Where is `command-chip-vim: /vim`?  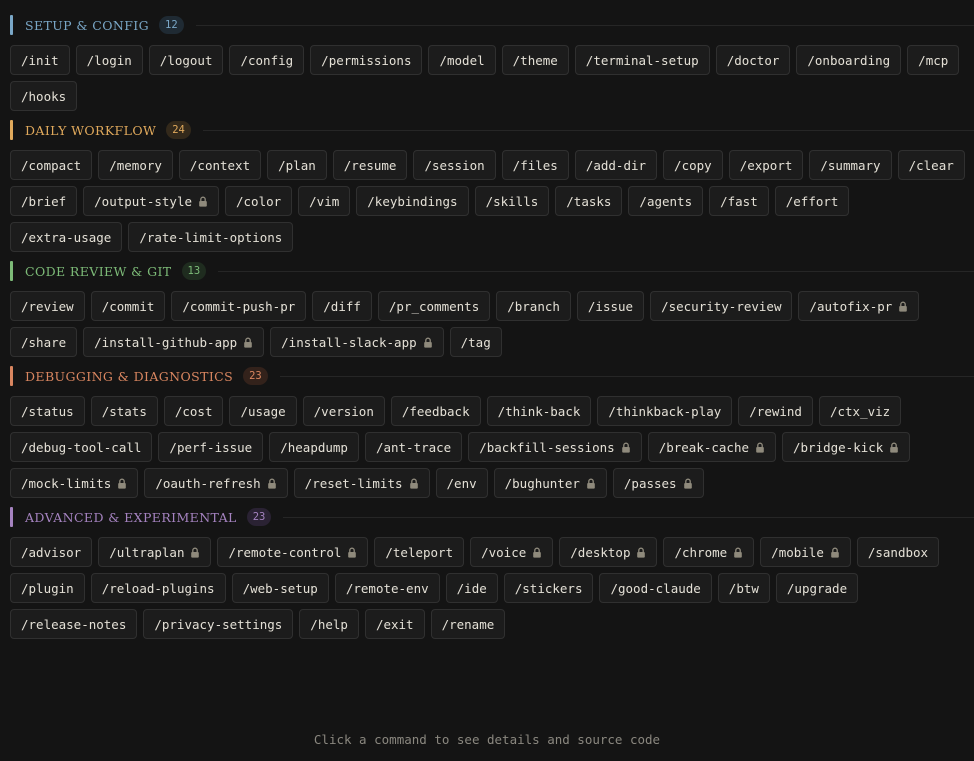
command-chip-vim: /vim is located at coordinates (324, 201).